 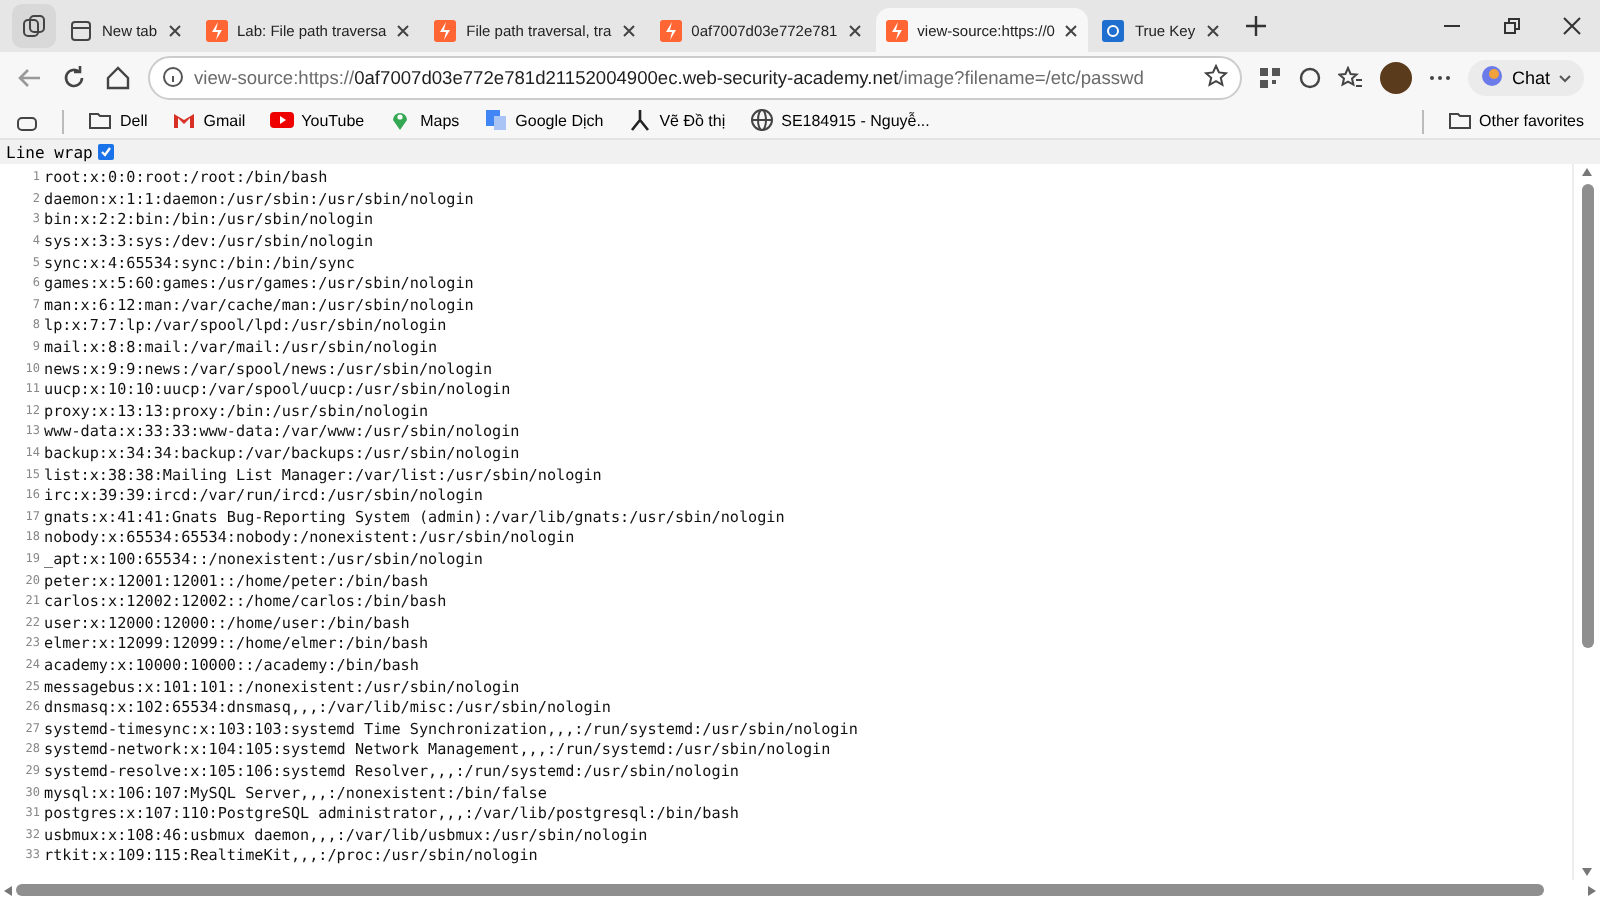 What do you see at coordinates (1269, 78) in the screenshot?
I see `qr-code-button` at bounding box center [1269, 78].